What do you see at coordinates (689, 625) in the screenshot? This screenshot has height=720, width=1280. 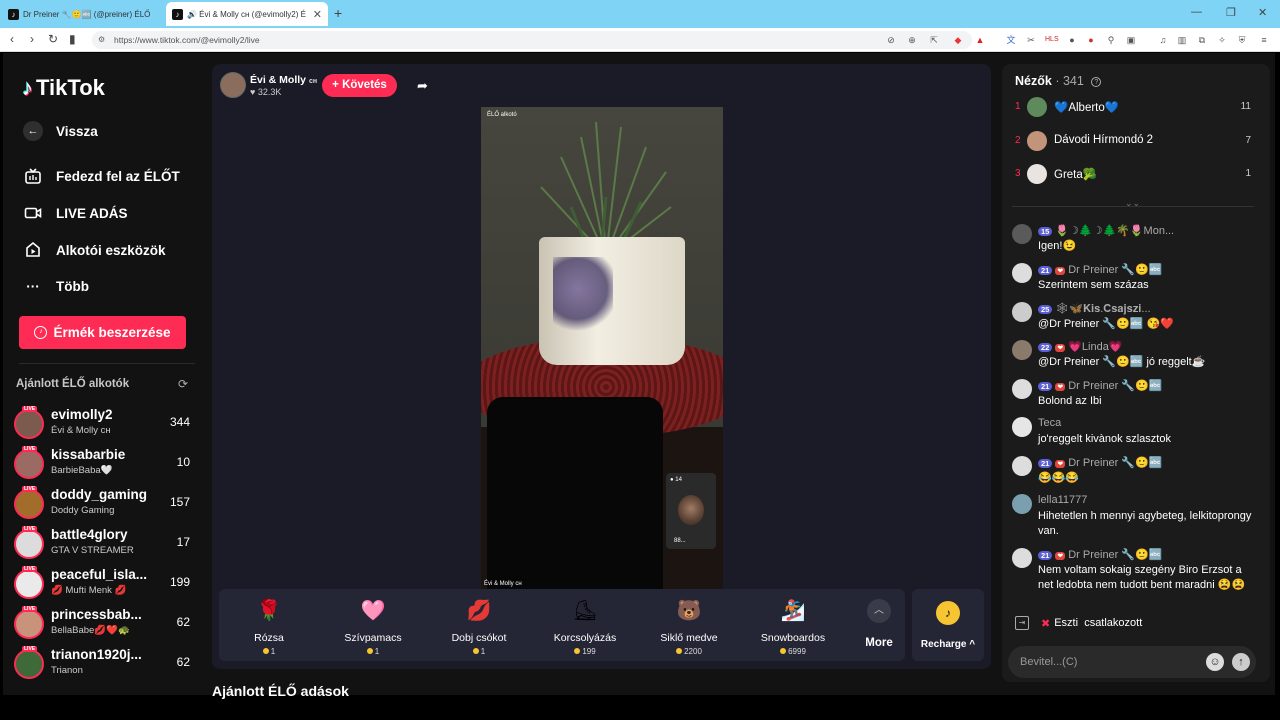 I see `gift-bear: 🐻 Siklő medve 2200` at bounding box center [689, 625].